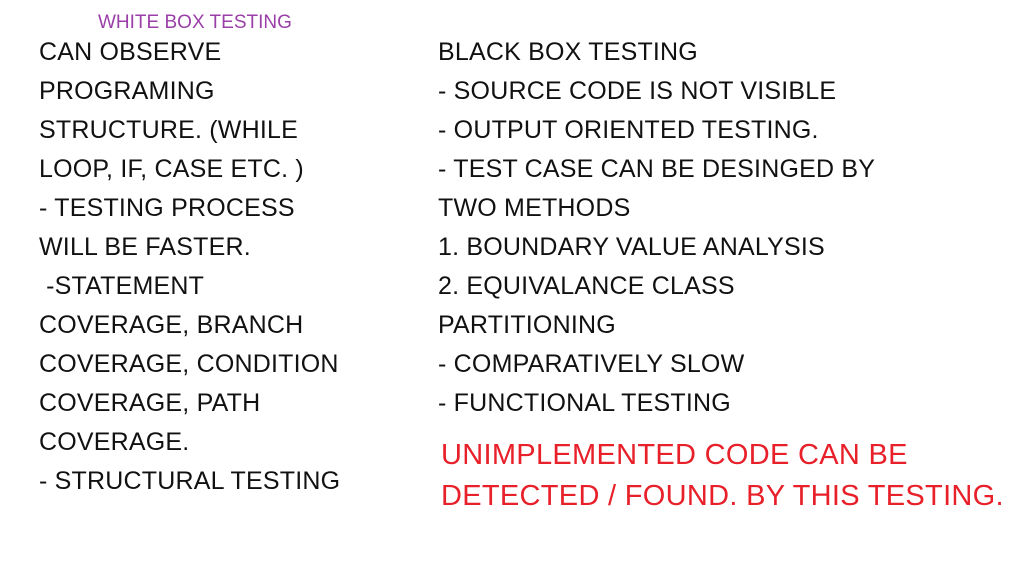 This screenshot has width=1018, height=561. What do you see at coordinates (527, 325) in the screenshot?
I see `black-box-line: PARTITIONING` at bounding box center [527, 325].